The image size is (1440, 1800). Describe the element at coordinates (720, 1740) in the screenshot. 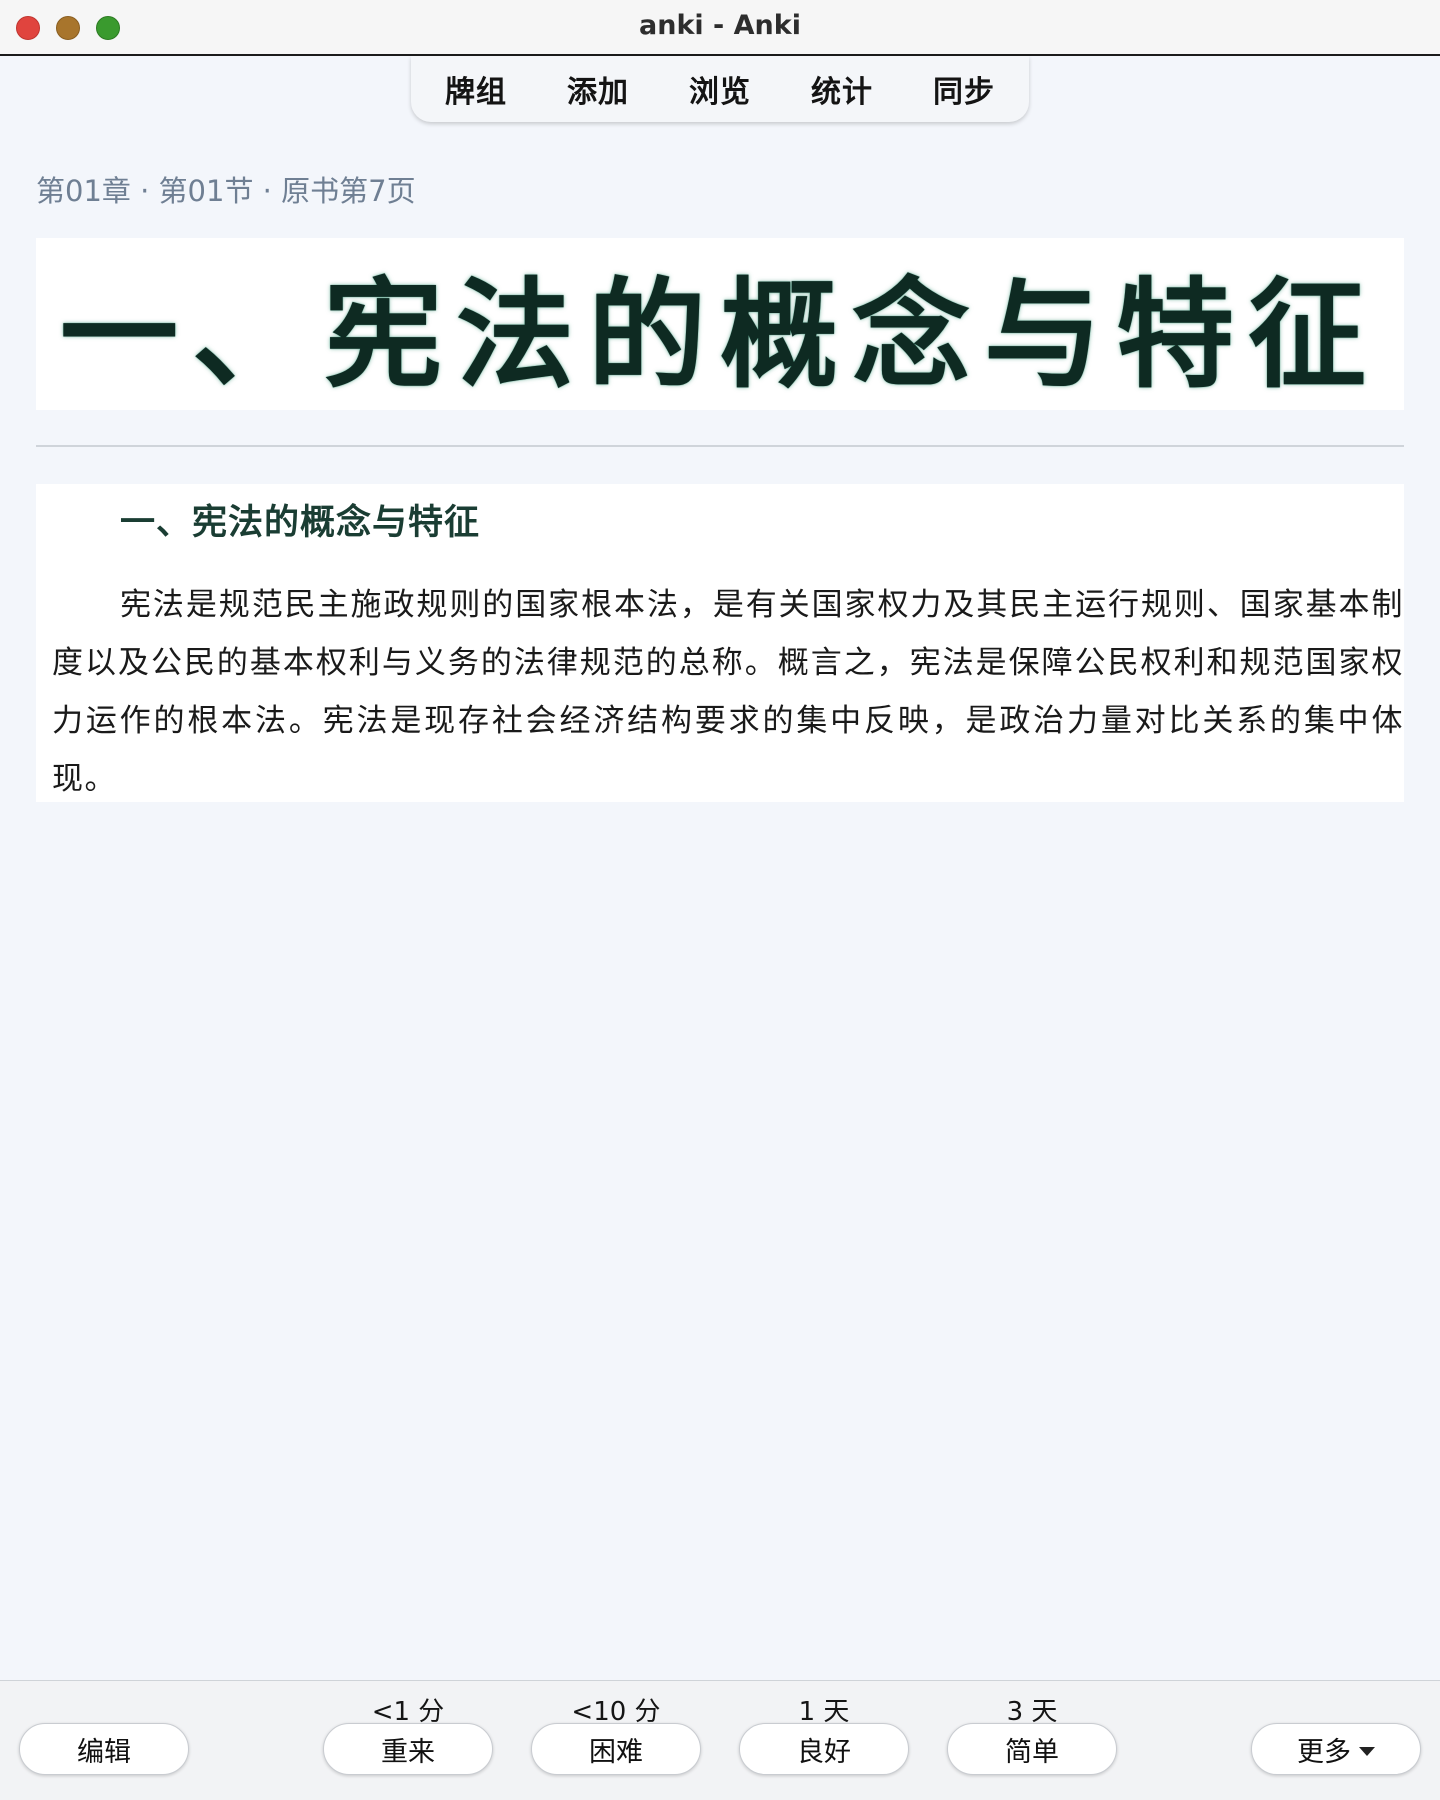

I see `review-bottom-bar: 编辑 <1 分 重来 <10 分 困难 1 天 良好 3 天 简单 更多` at that location.